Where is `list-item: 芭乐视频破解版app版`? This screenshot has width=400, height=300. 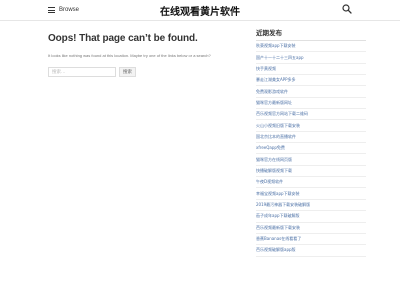 list-item: 芭乐视频破解版app版 is located at coordinates (311, 251).